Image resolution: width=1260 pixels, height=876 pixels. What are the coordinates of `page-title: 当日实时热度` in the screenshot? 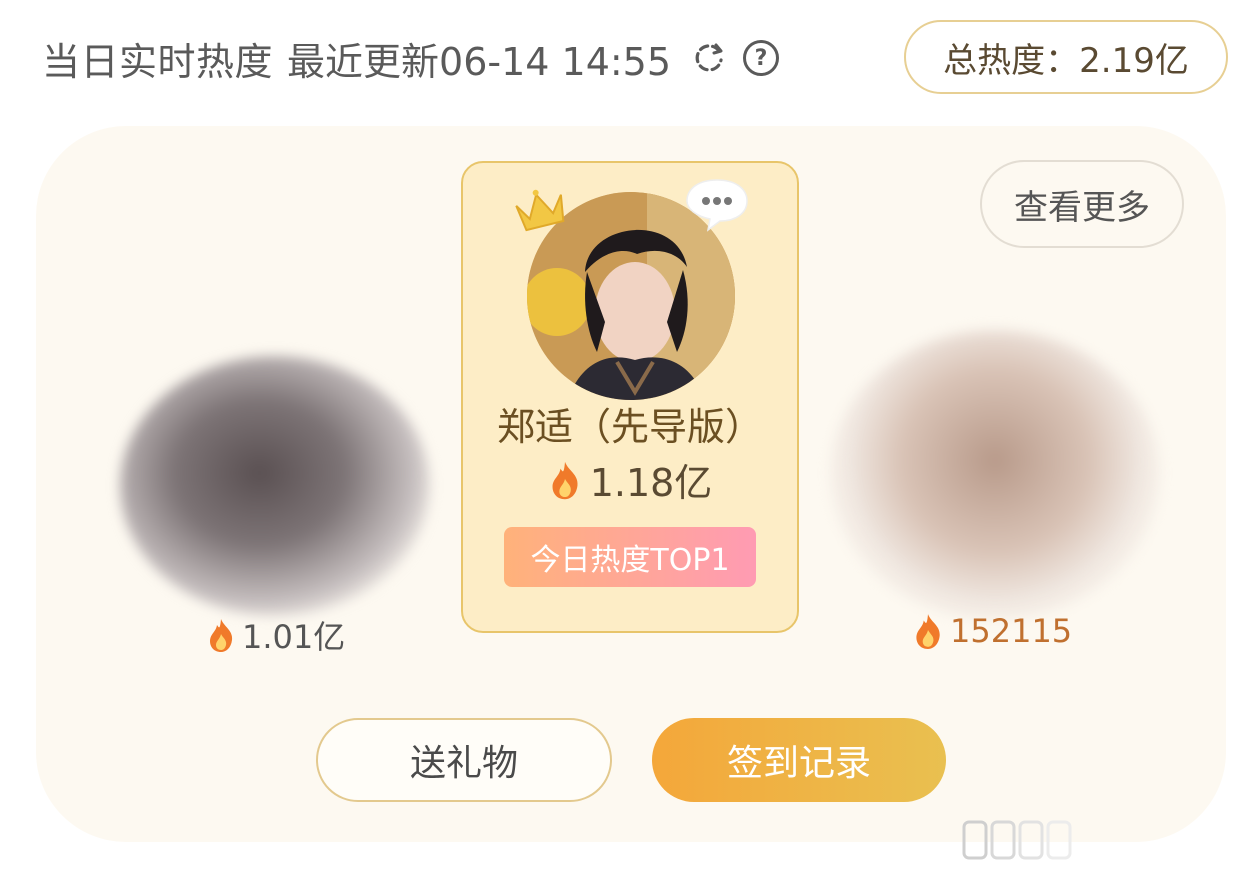 It's located at (158, 61).